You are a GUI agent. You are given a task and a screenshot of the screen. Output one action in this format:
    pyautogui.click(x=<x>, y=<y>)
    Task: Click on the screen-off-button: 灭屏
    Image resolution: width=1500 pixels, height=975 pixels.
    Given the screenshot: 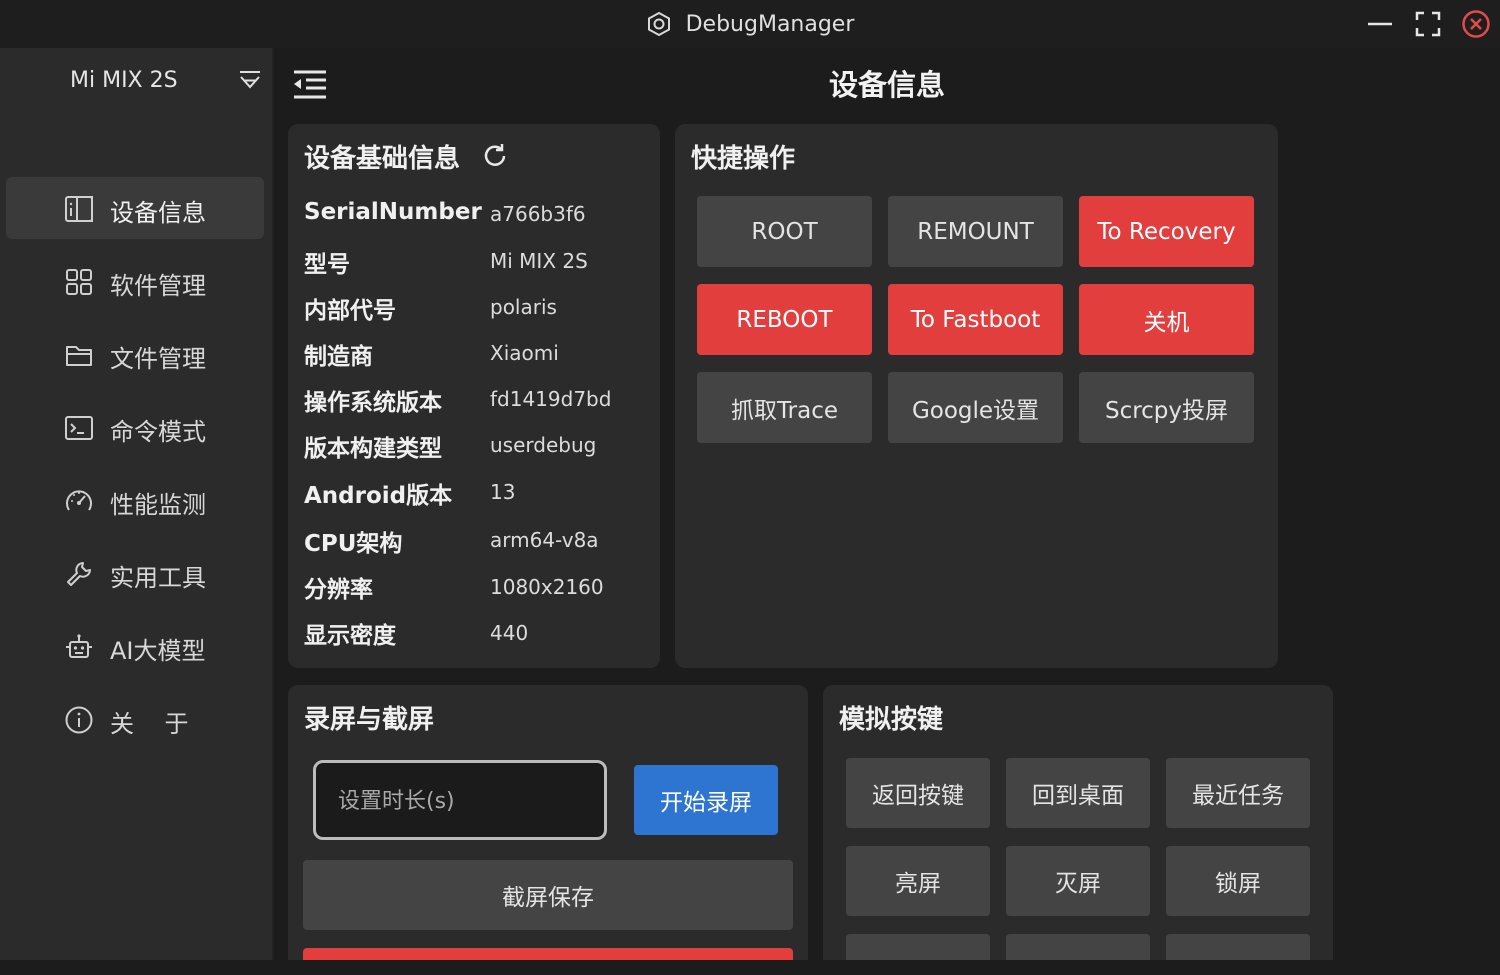 What is the action you would take?
    pyautogui.click(x=1078, y=881)
    